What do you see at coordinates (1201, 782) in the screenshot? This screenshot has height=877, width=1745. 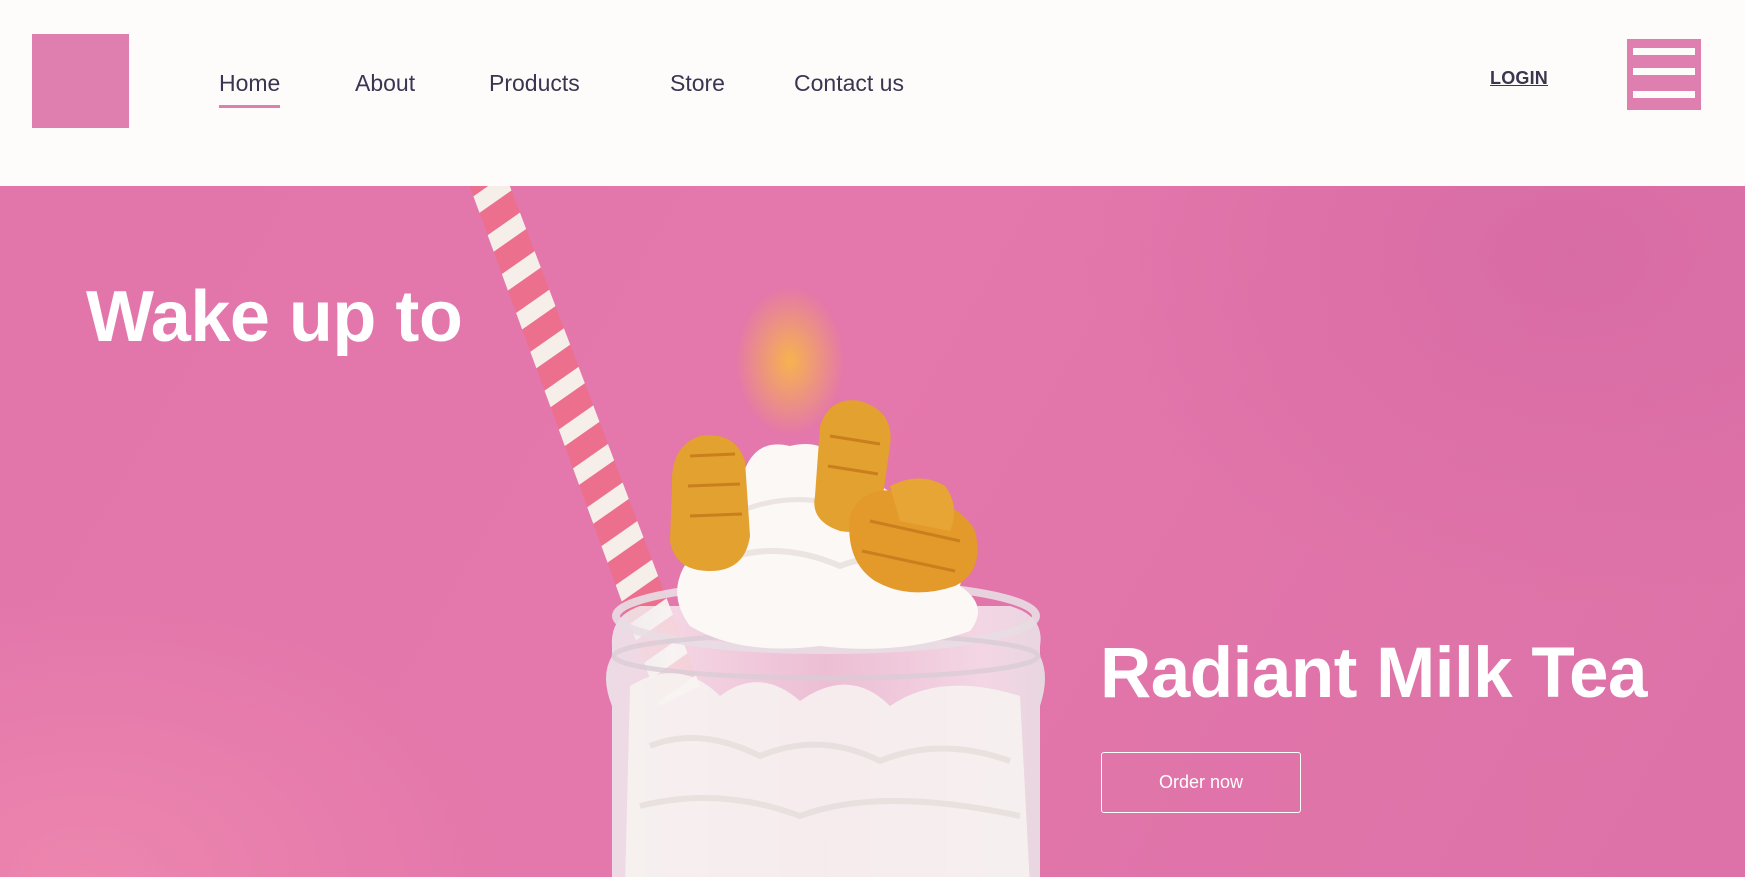 I see `order-now-button: Order now` at bounding box center [1201, 782].